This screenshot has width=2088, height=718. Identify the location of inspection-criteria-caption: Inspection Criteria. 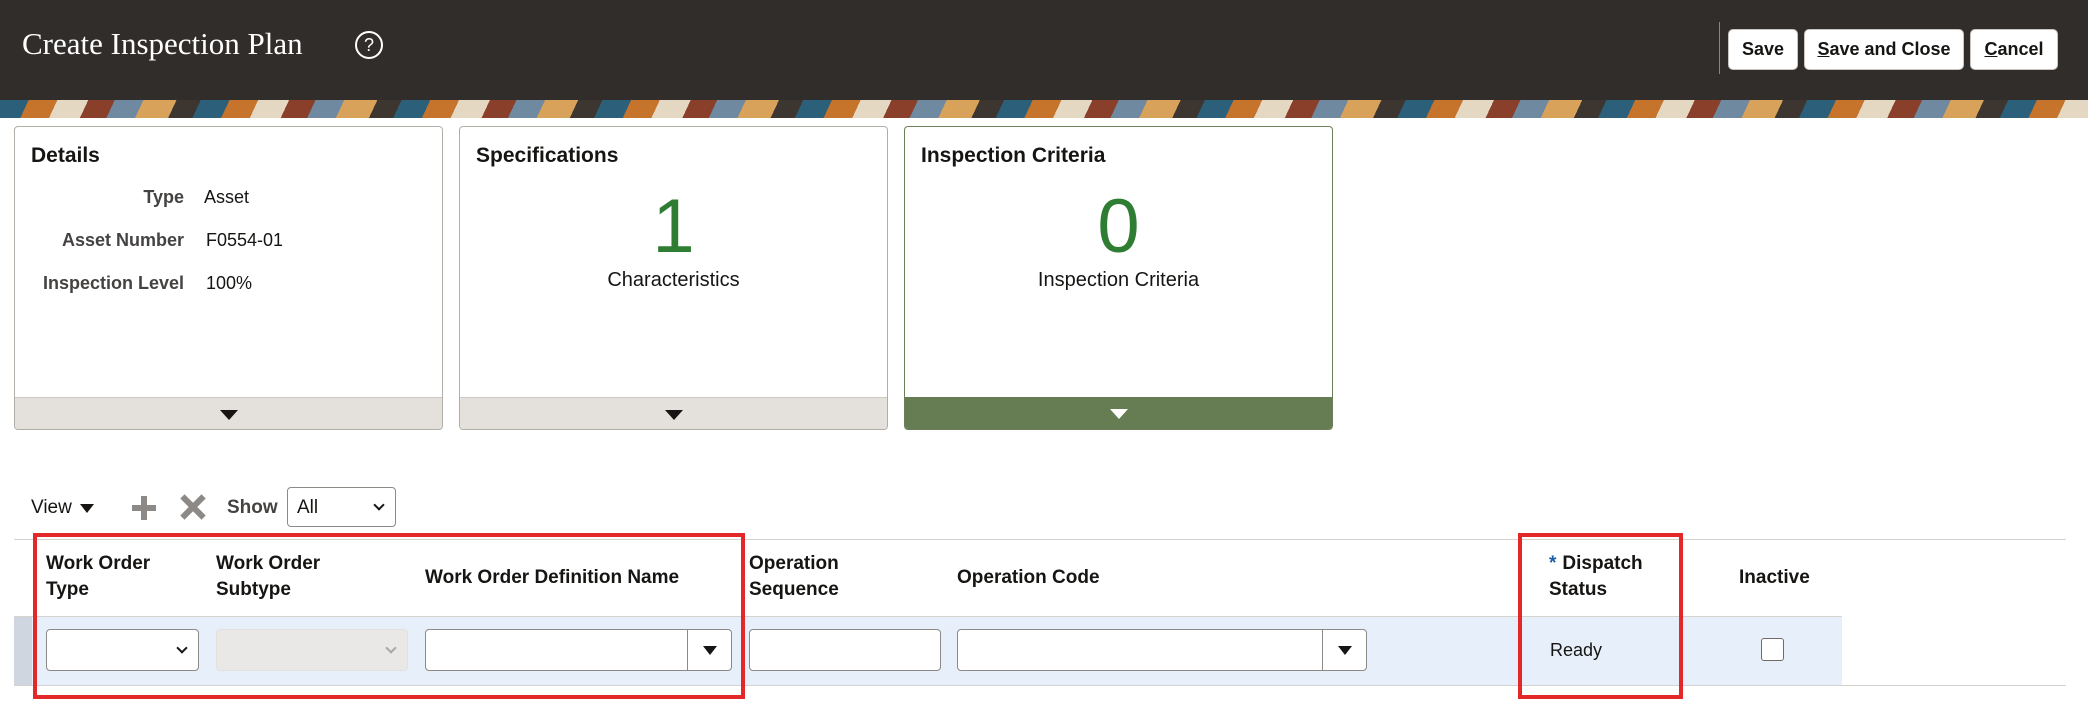
(1118, 280).